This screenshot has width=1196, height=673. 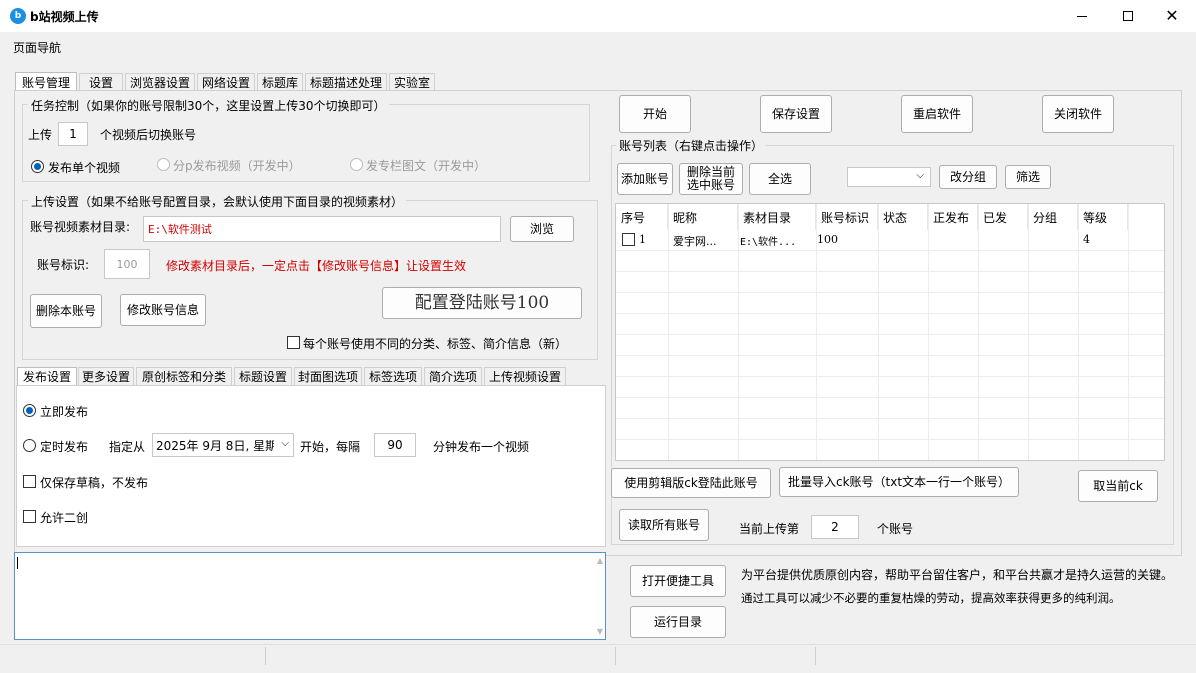 What do you see at coordinates (310, 596) in the screenshot?
I see `log-textarea: ▲ ▼` at bounding box center [310, 596].